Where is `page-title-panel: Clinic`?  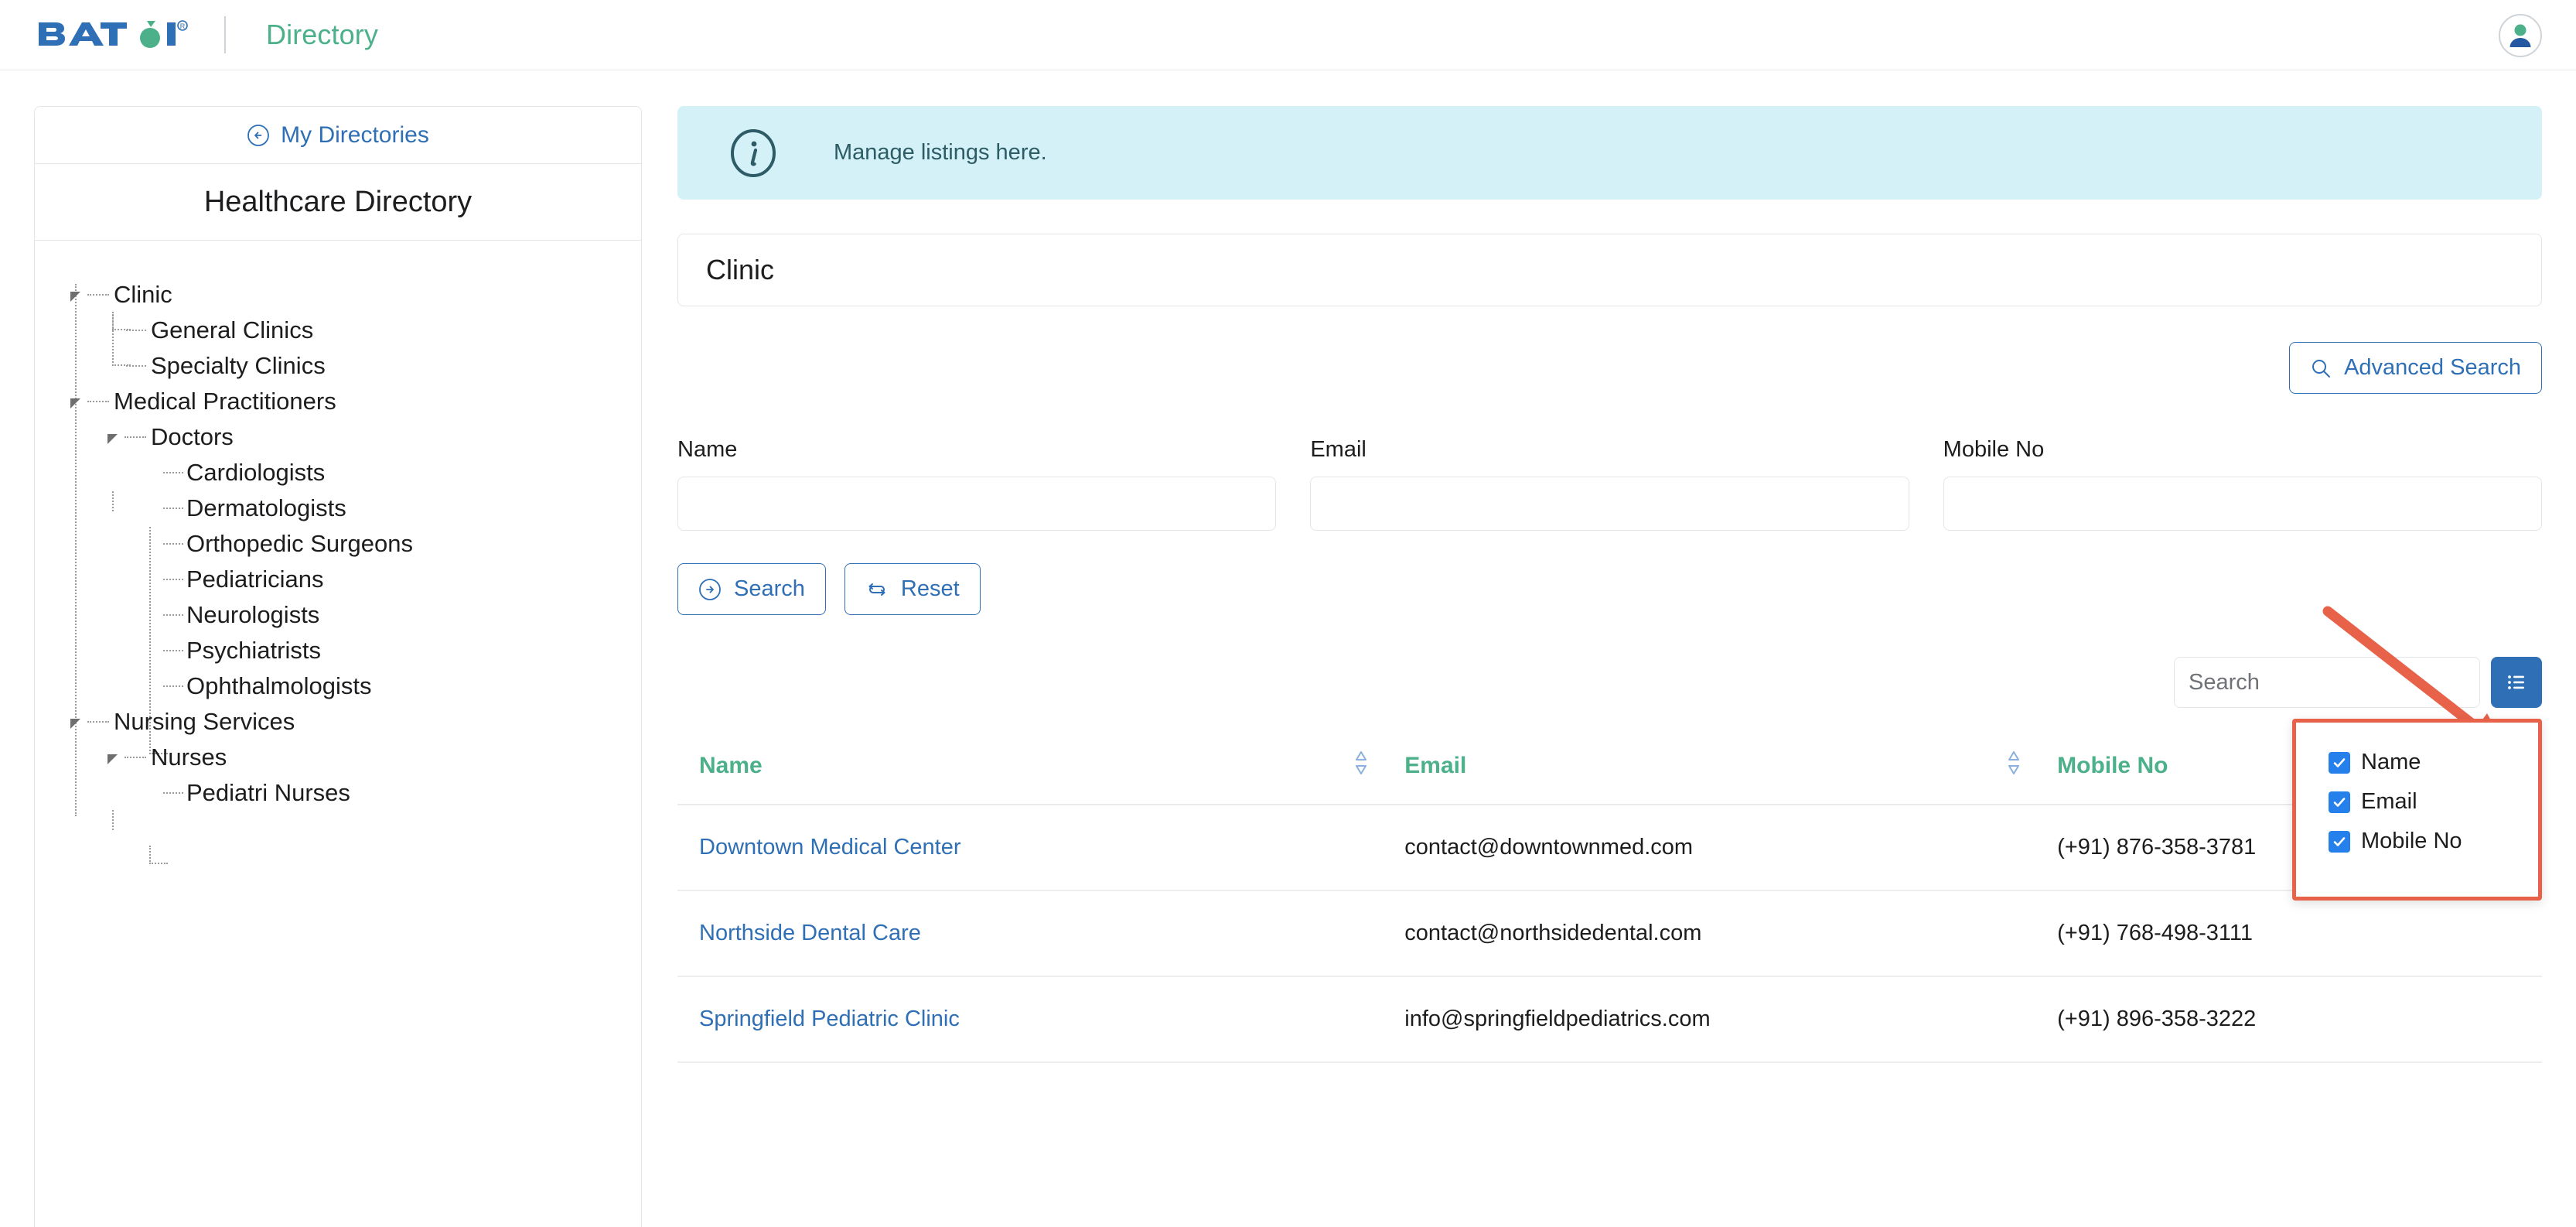
page-title-panel: Clinic is located at coordinates (1610, 270).